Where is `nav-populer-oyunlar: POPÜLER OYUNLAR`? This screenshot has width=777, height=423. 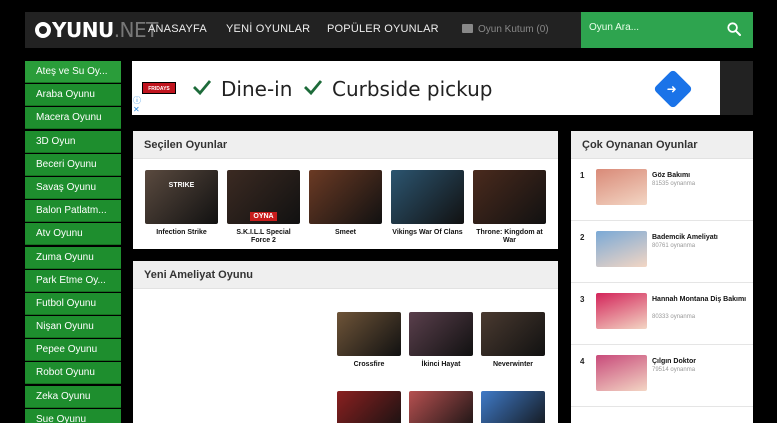 nav-populer-oyunlar: POPÜLER OYUNLAR is located at coordinates (383, 29).